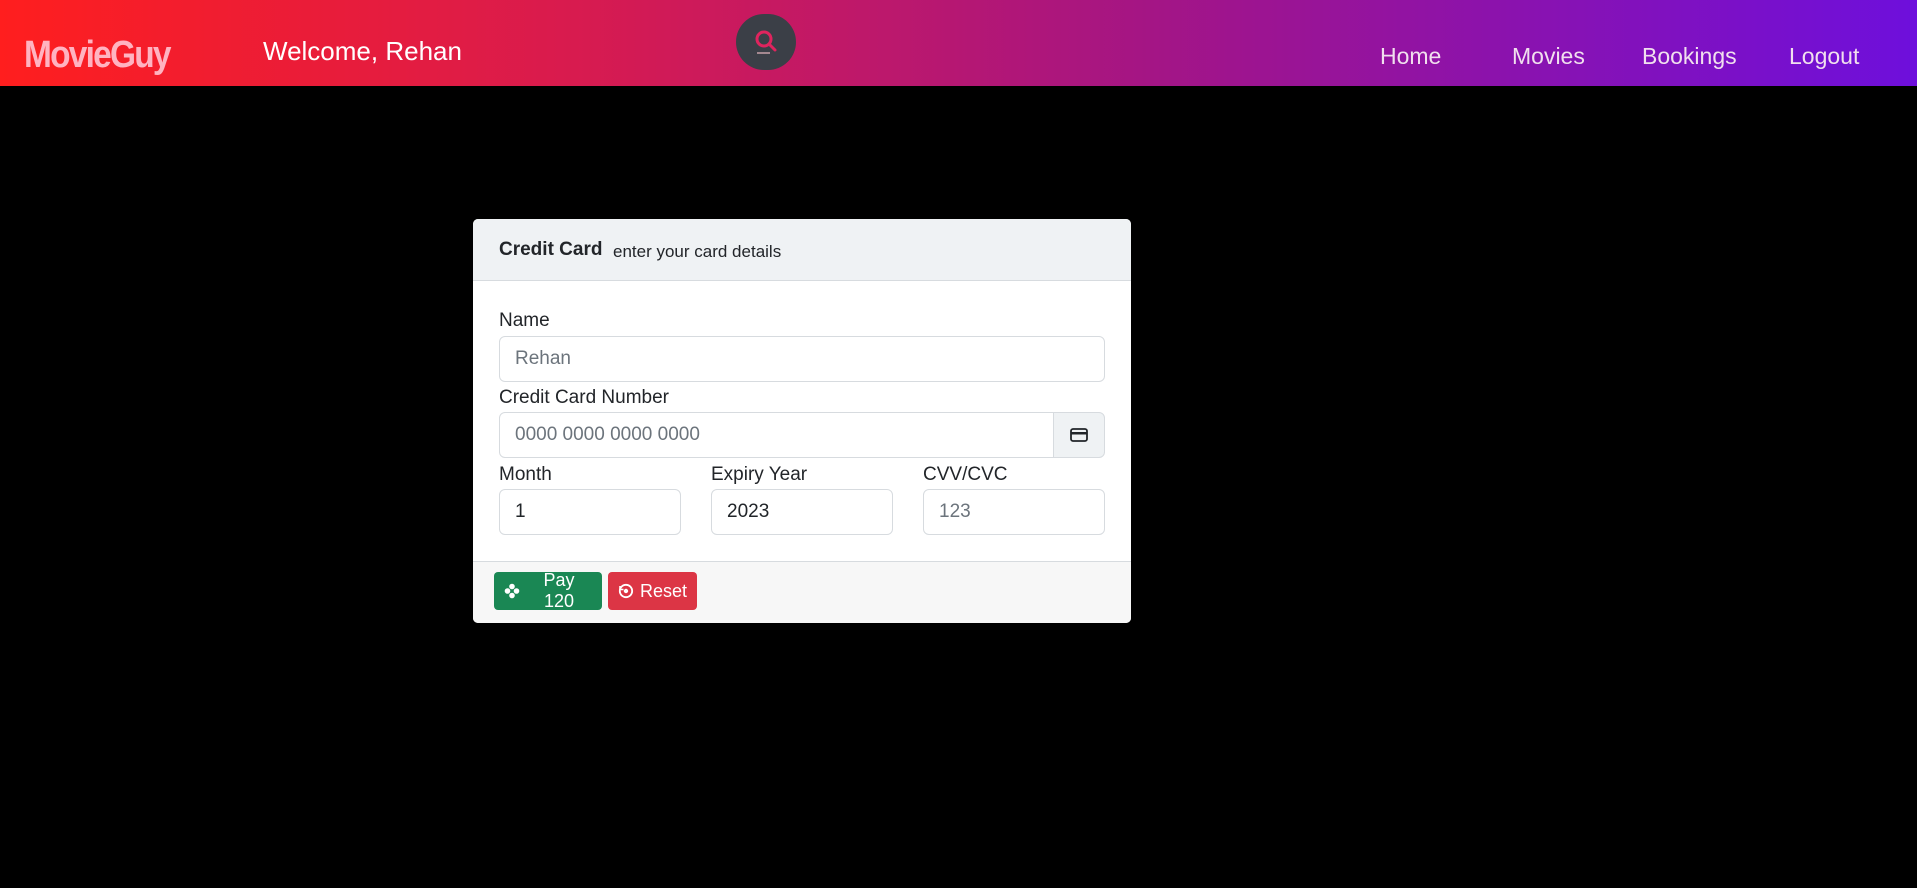 The image size is (1917, 888). I want to click on card-footer: Pay 120 Reset, so click(802, 592).